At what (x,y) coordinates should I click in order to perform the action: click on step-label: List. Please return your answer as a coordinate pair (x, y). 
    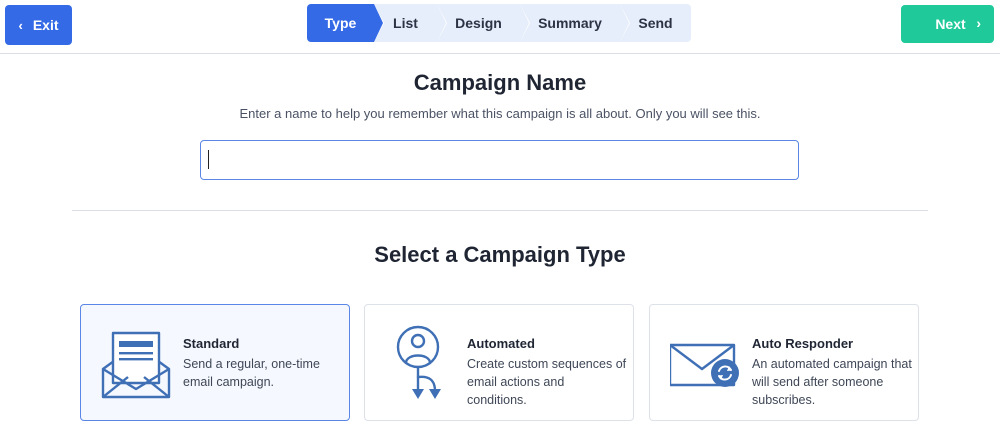
    Looking at the image, I should click on (405, 23).